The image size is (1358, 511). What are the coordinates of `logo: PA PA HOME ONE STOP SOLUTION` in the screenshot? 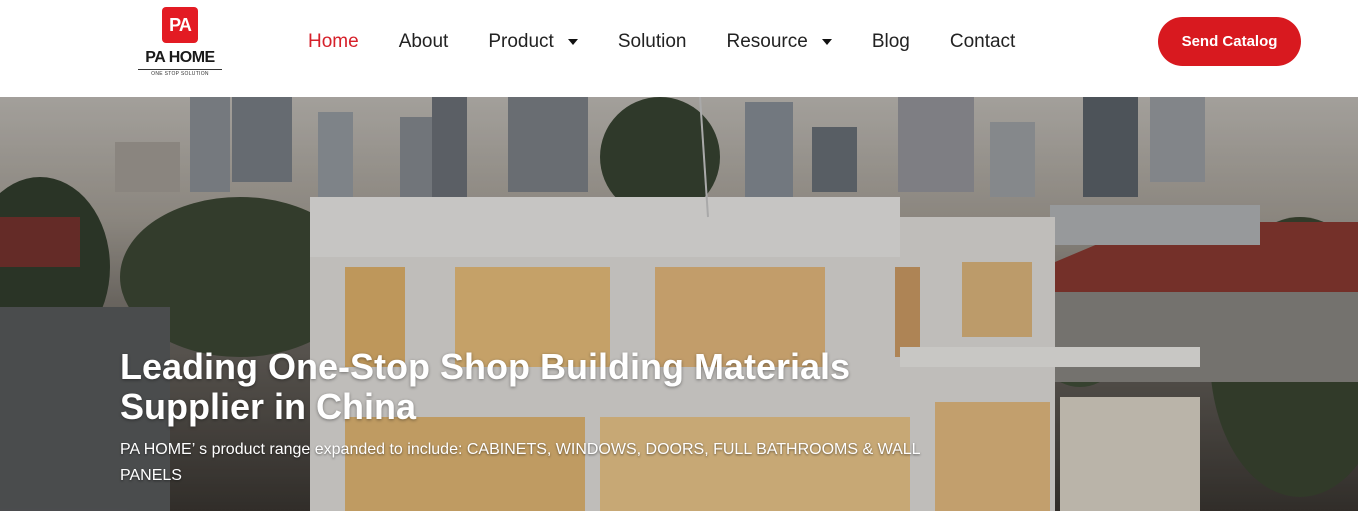 It's located at (180, 42).